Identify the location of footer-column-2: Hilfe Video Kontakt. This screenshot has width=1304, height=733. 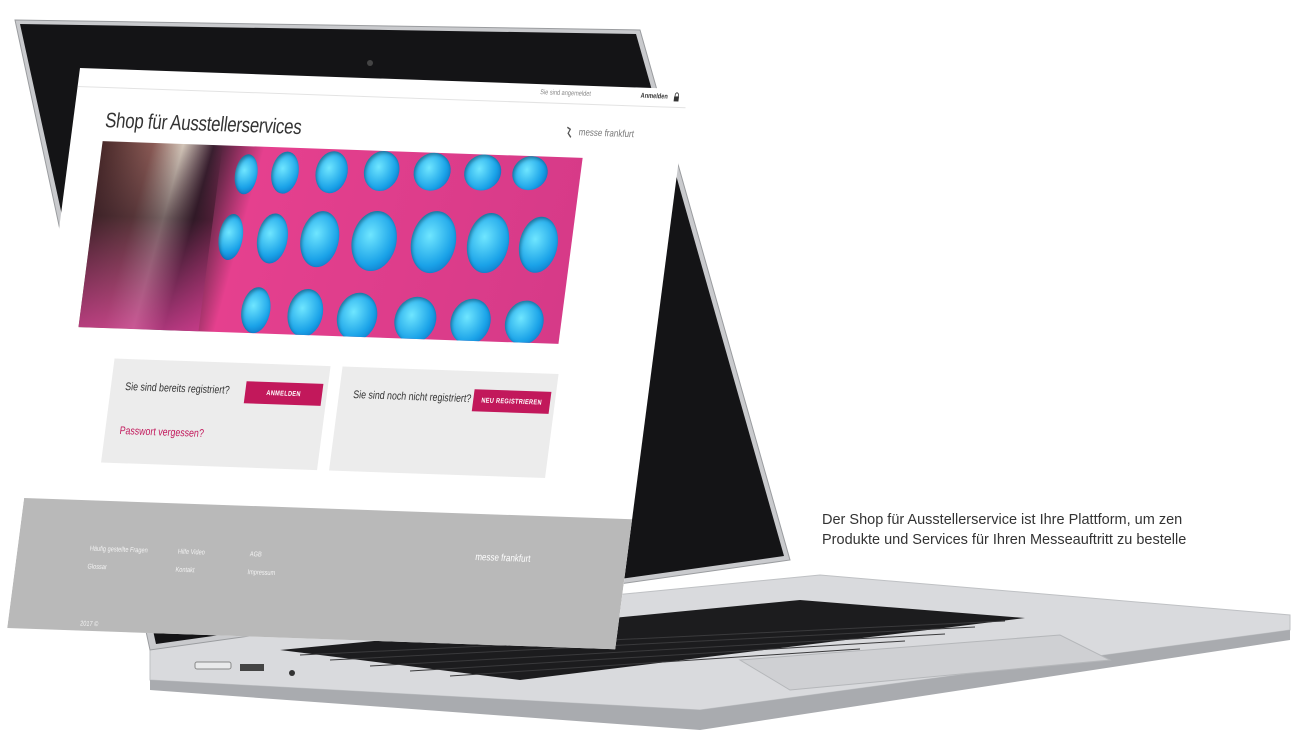
(190, 562).